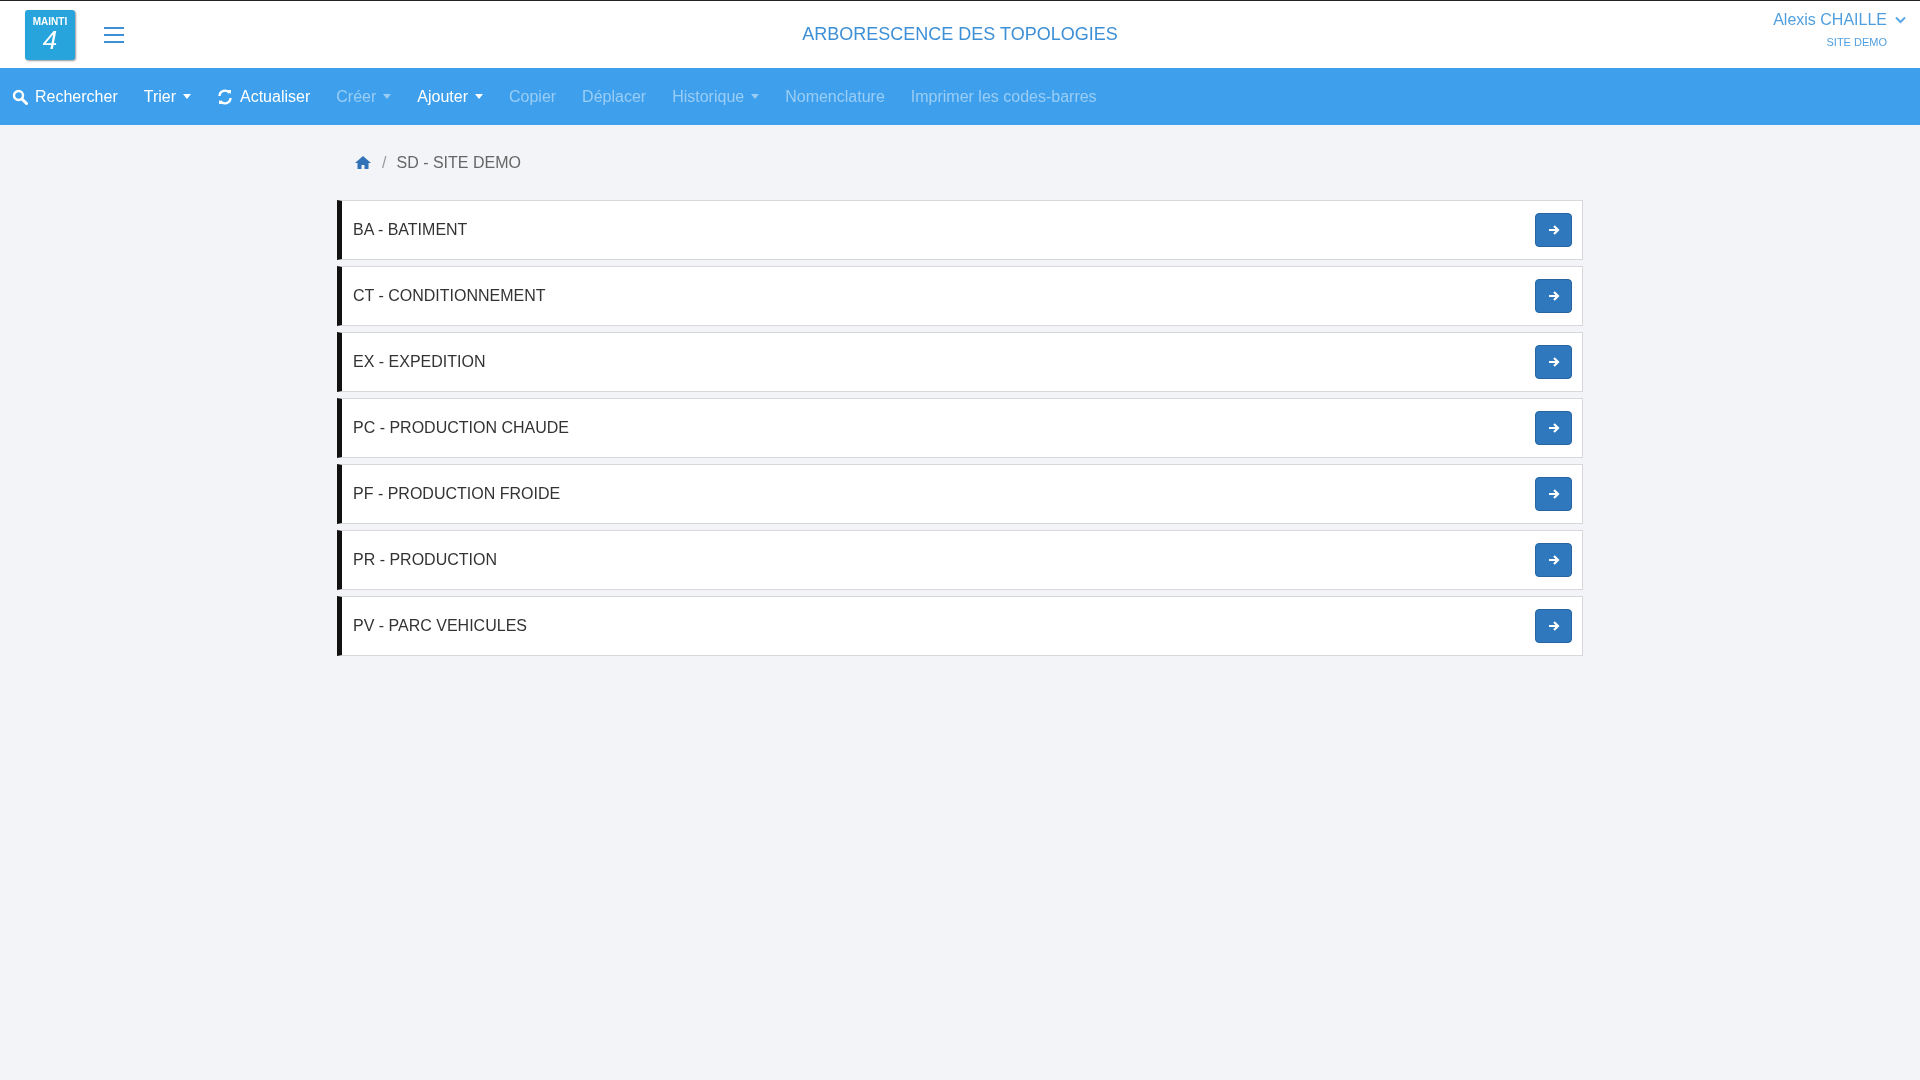 This screenshot has height=1080, width=1920. What do you see at coordinates (960, 560) in the screenshot?
I see `list-row: PR - PRODUCTION` at bounding box center [960, 560].